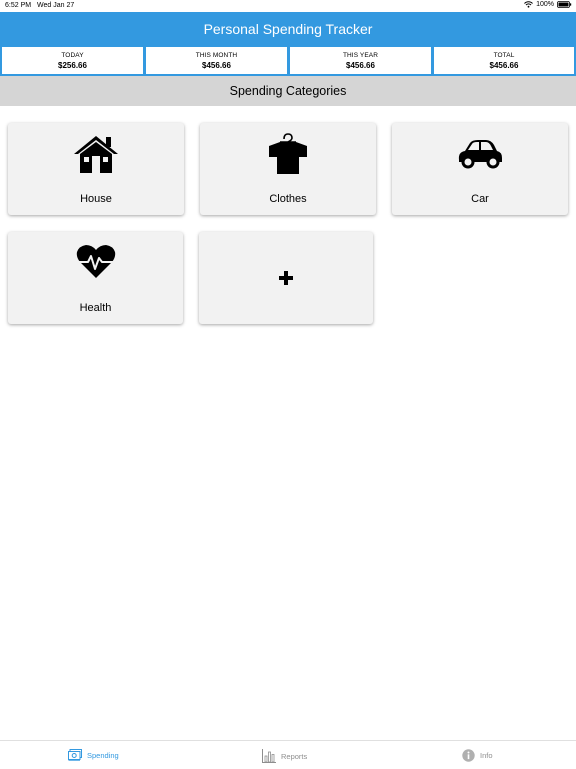 This screenshot has height=769, width=576. Describe the element at coordinates (480, 154) in the screenshot. I see `car-icon` at that location.